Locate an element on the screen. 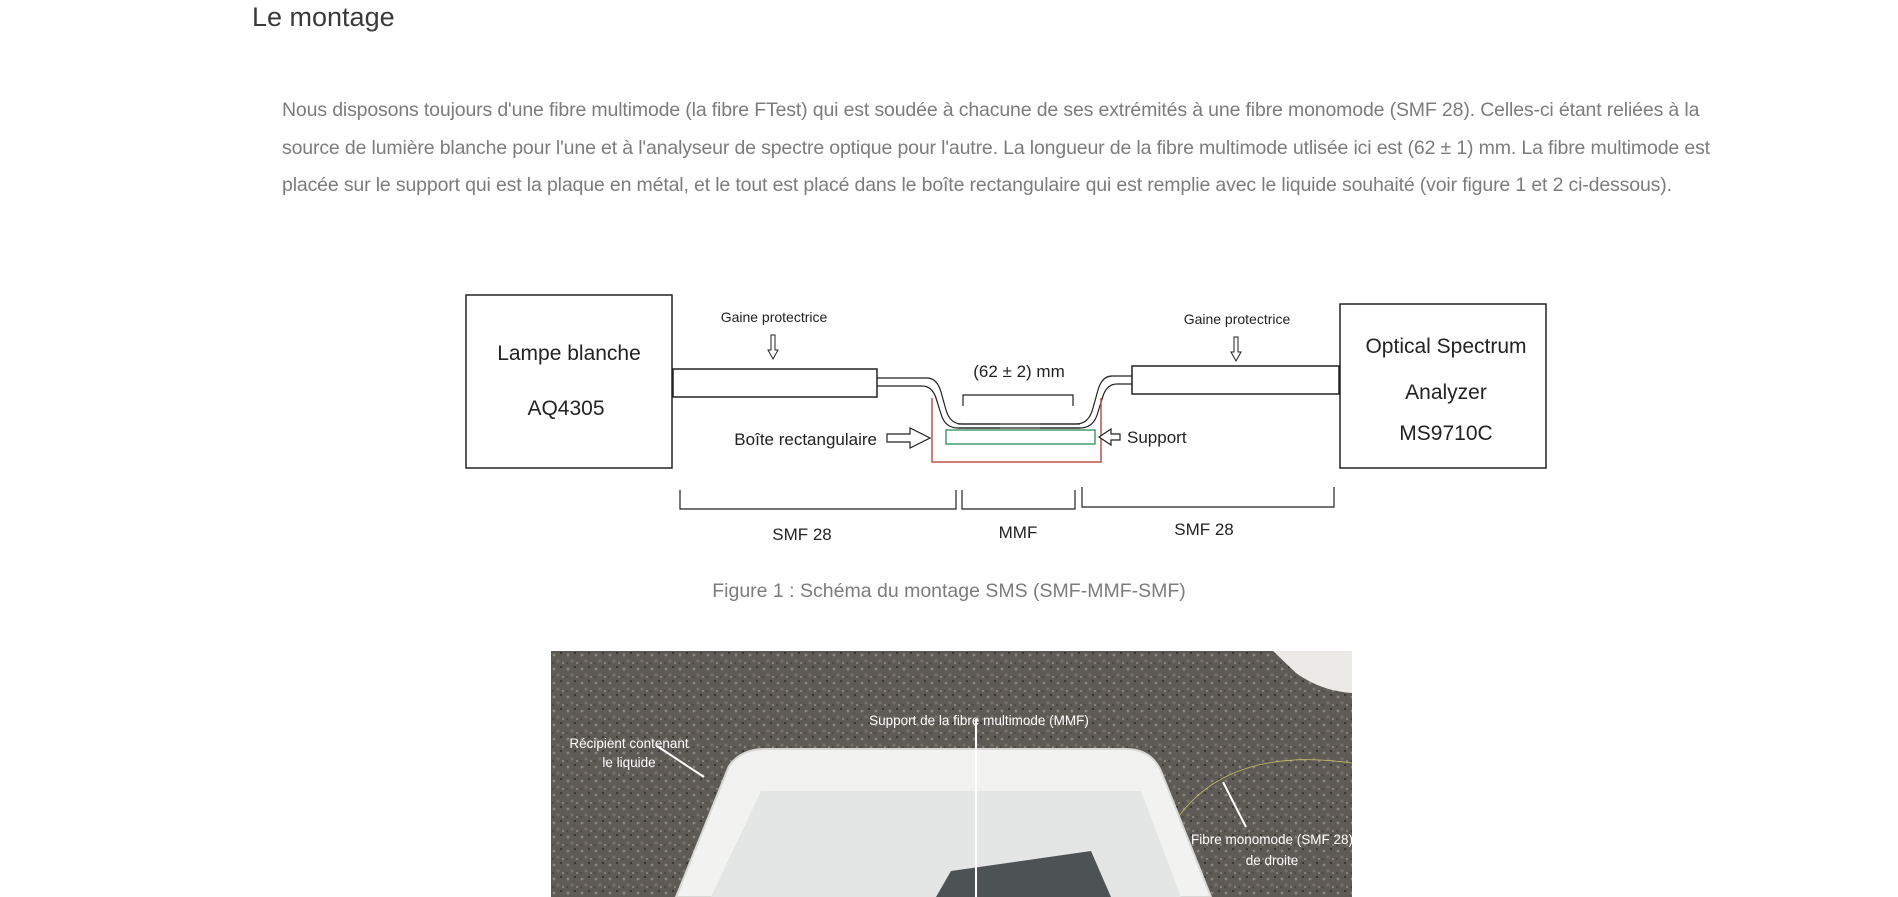 This screenshot has height=897, width=1898. lamp-label-line2: AQ4305 is located at coordinates (565, 408).